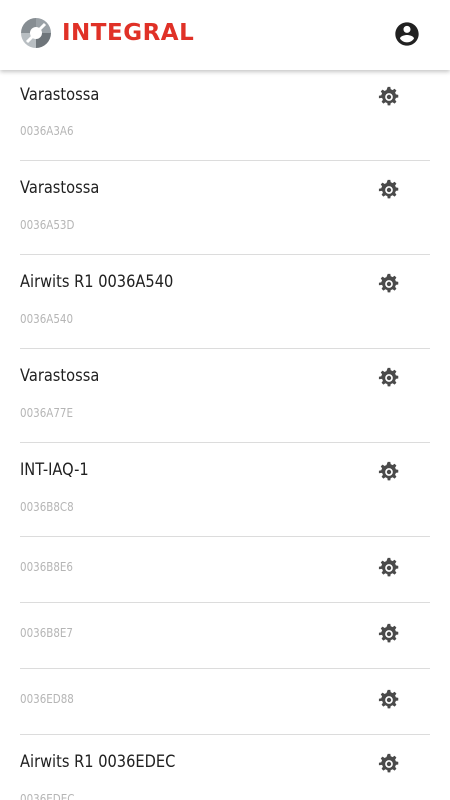  What do you see at coordinates (225, 208) in the screenshot?
I see `device-row: Varastossa 0036A53D` at bounding box center [225, 208].